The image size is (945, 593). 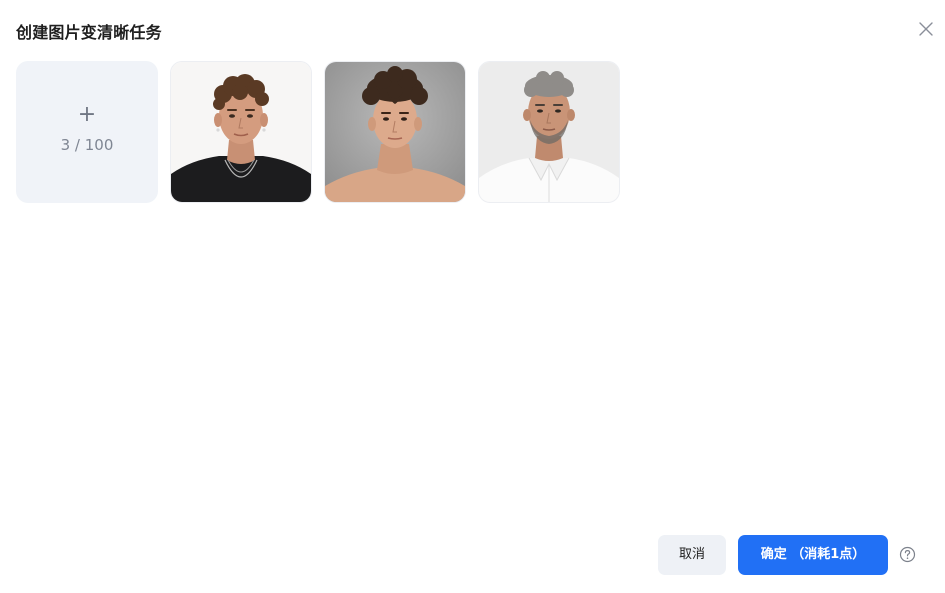 What do you see at coordinates (813, 555) in the screenshot?
I see `confirm-button: 确定 （消耗1点）` at bounding box center [813, 555].